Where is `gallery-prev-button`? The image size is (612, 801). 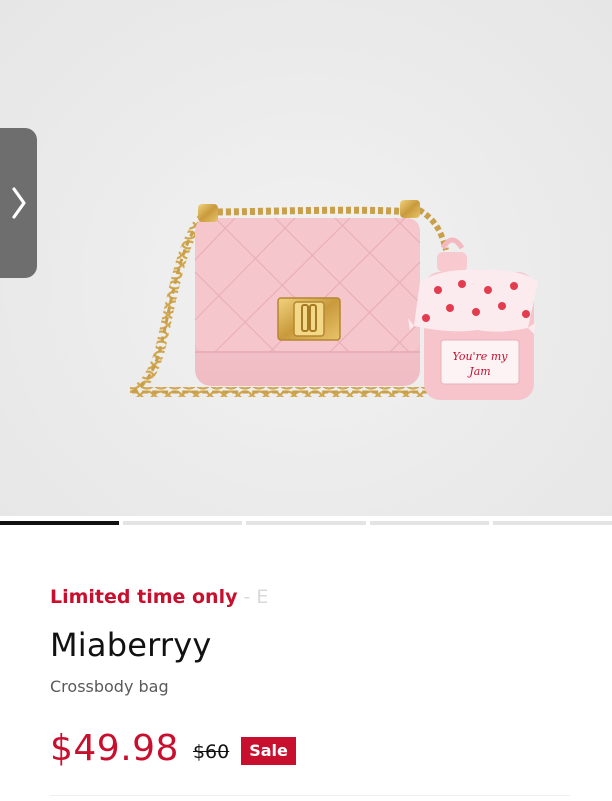
gallery-prev-button is located at coordinates (18, 203).